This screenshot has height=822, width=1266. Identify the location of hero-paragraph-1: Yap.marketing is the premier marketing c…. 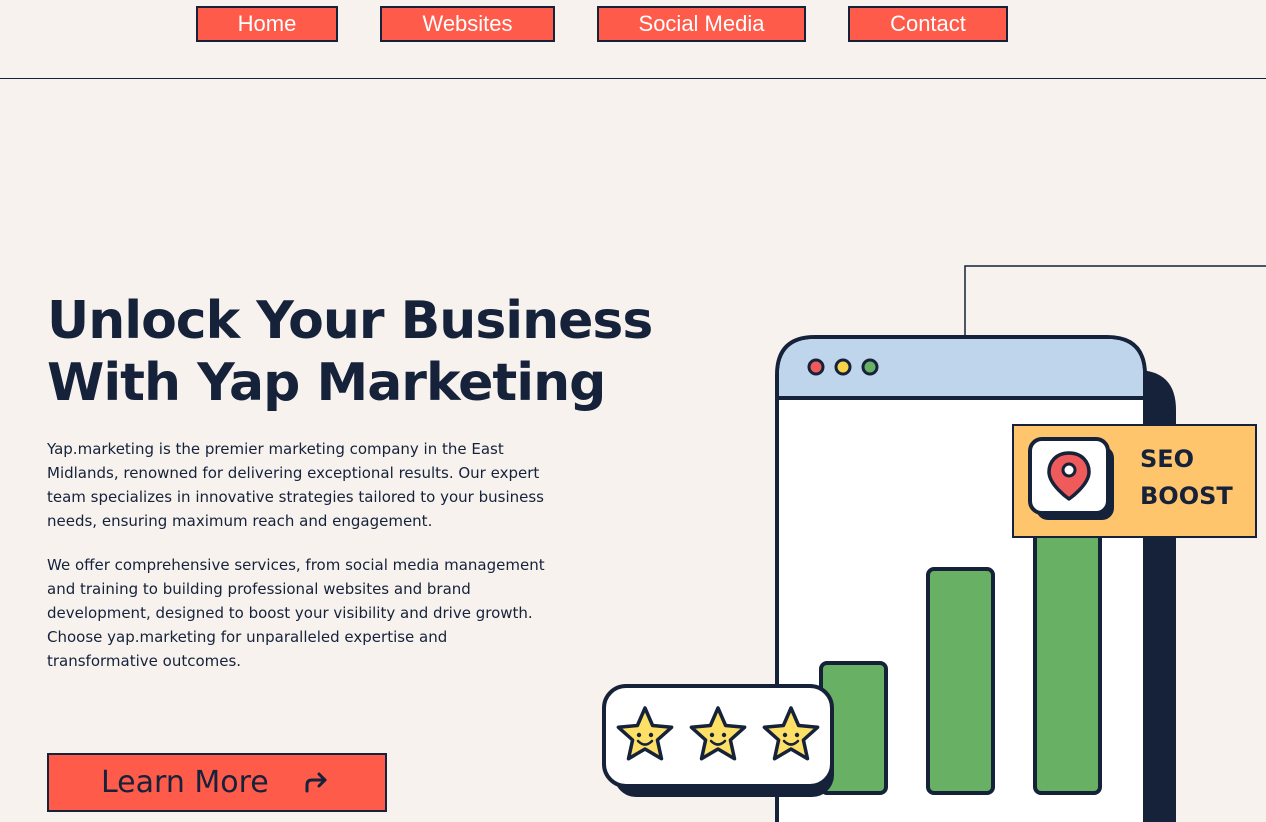
(295, 485).